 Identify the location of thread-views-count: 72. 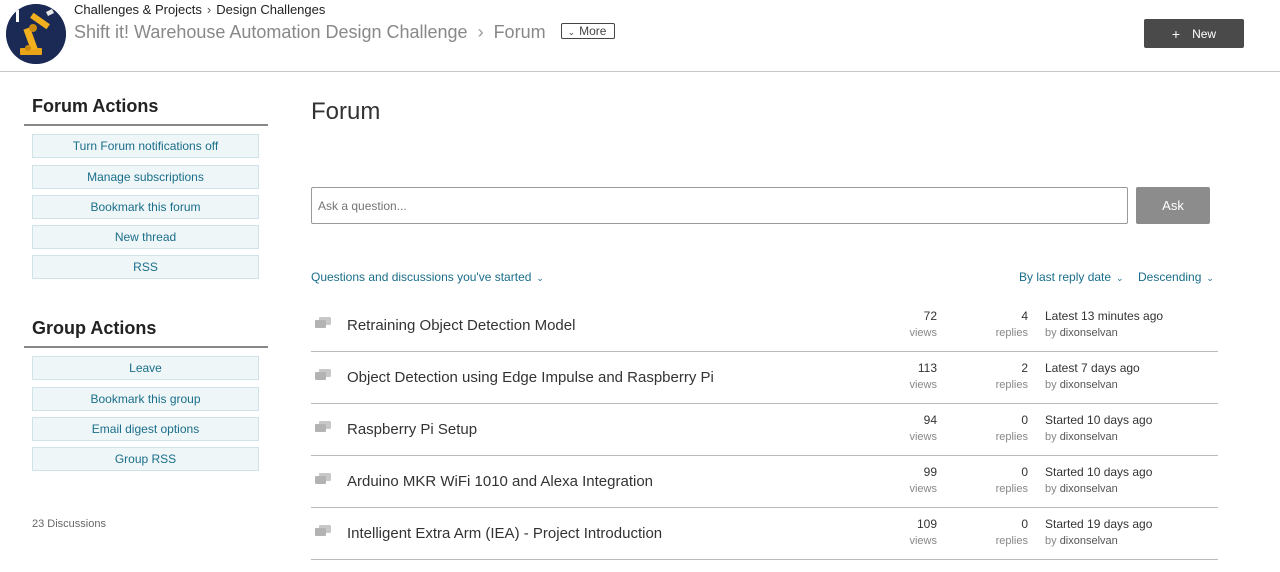
(930, 316).